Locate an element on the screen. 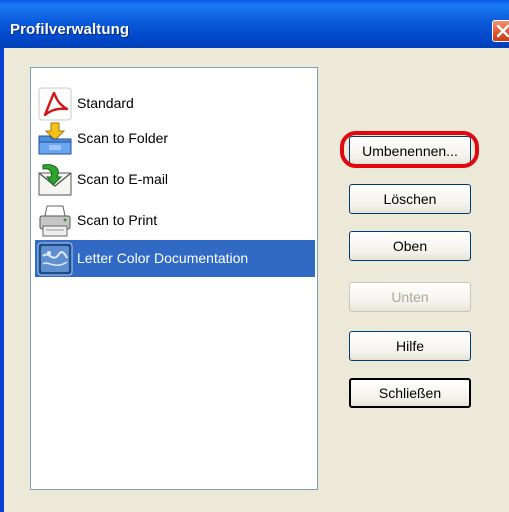  printer-icon is located at coordinates (55, 221).